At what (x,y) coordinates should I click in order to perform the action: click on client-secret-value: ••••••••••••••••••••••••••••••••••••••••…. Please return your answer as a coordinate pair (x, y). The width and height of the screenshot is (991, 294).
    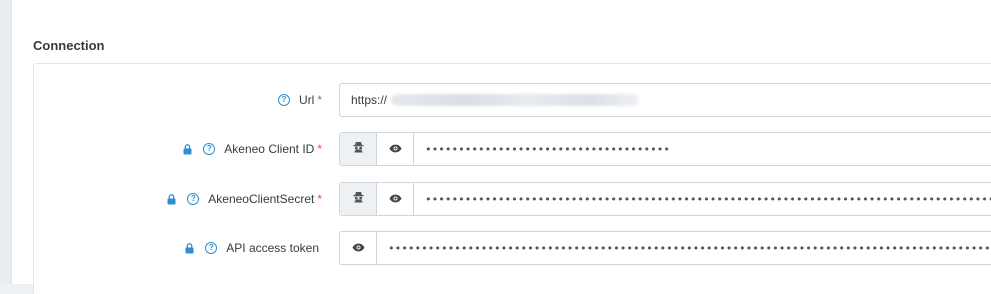
    Looking at the image, I should click on (708, 199).